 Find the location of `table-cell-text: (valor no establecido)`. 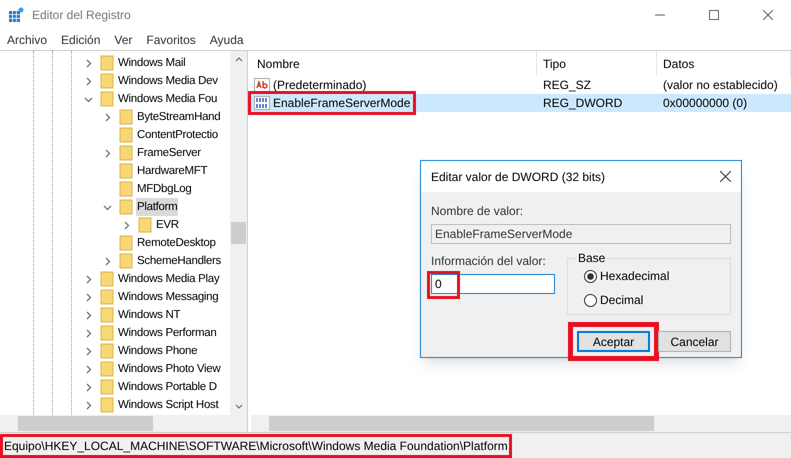

table-cell-text: (valor no establecido) is located at coordinates (720, 85).